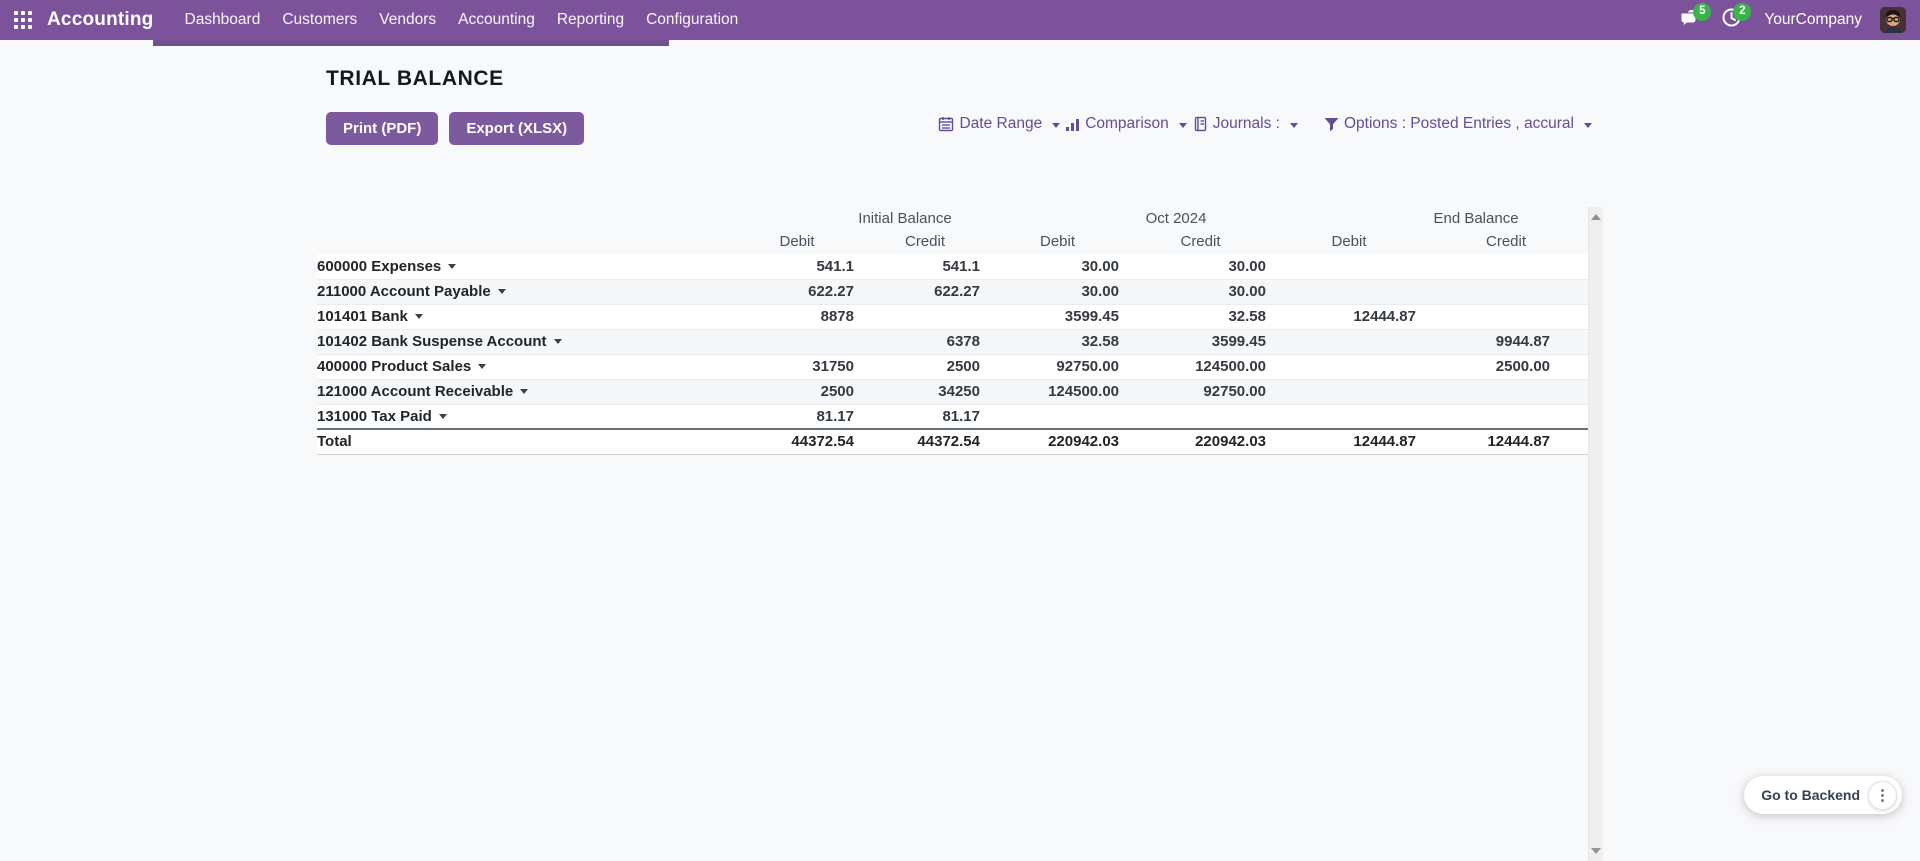  What do you see at coordinates (407, 20) in the screenshot?
I see `nav-menu-item-vendors: Vendors` at bounding box center [407, 20].